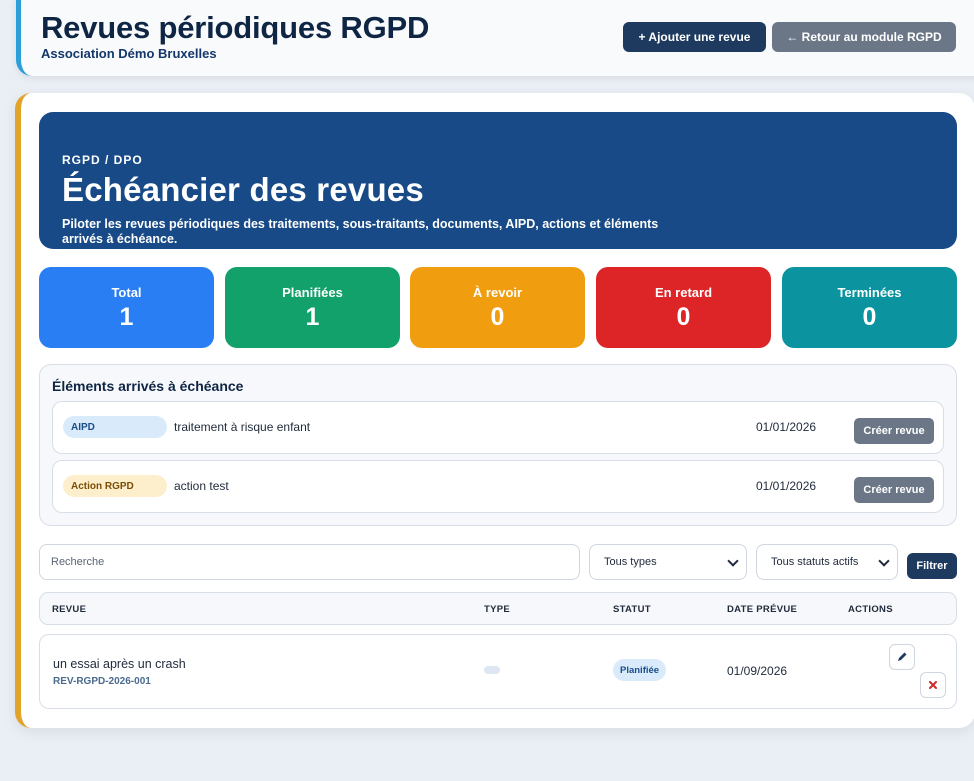 The image size is (974, 781). Describe the element at coordinates (69, 609) in the screenshot. I see `column-header-review: REVUE` at that location.